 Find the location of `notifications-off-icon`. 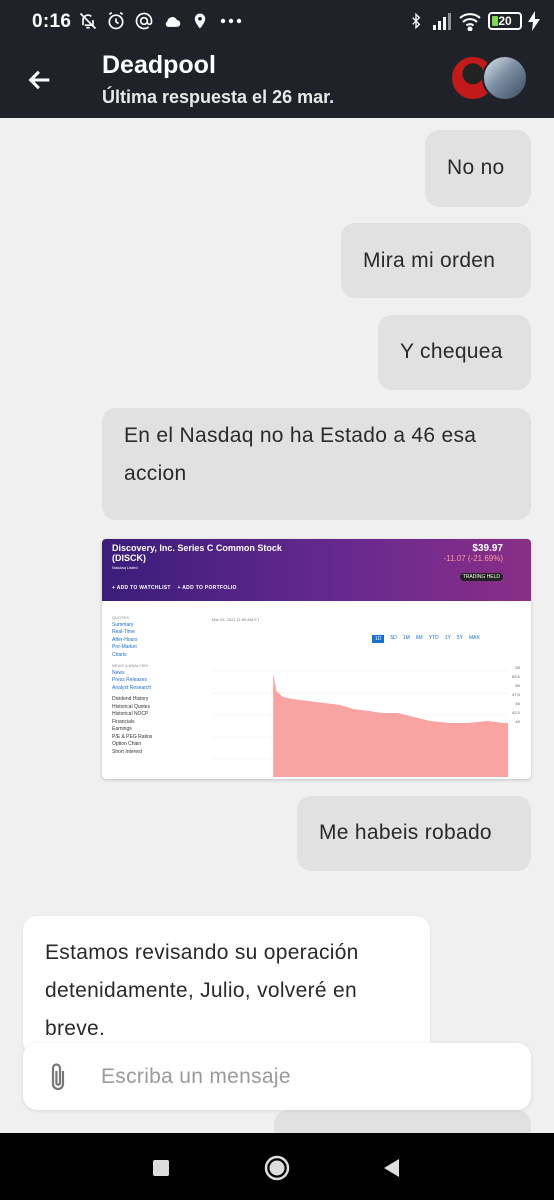

notifications-off-icon is located at coordinates (88, 21).